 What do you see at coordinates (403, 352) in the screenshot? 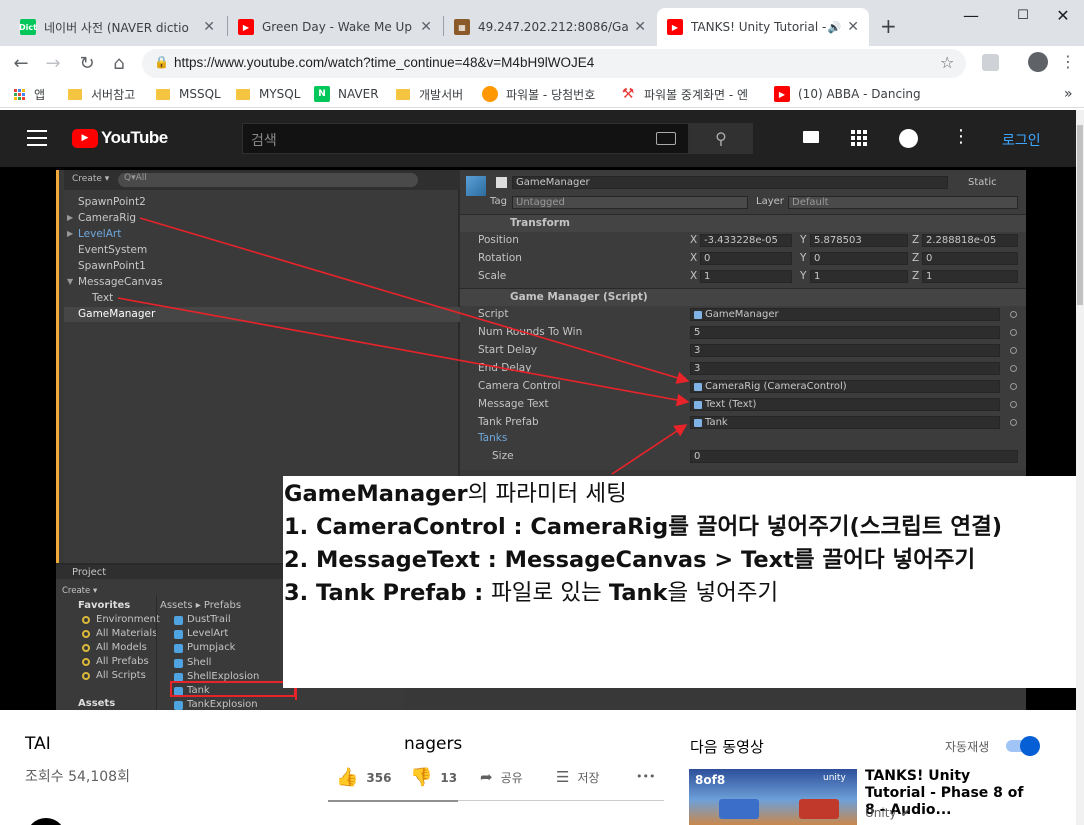
I see `arrow-text` at bounding box center [403, 352].